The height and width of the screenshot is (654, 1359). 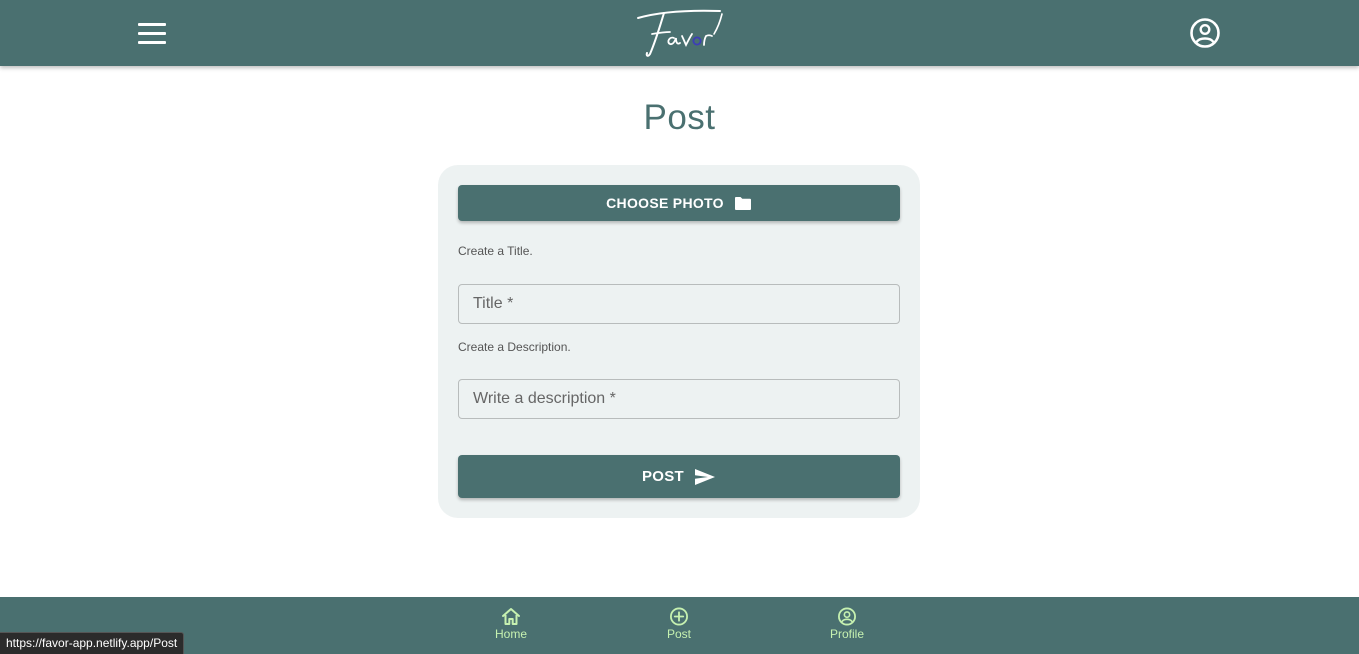 I want to click on description-field, so click(x=679, y=399).